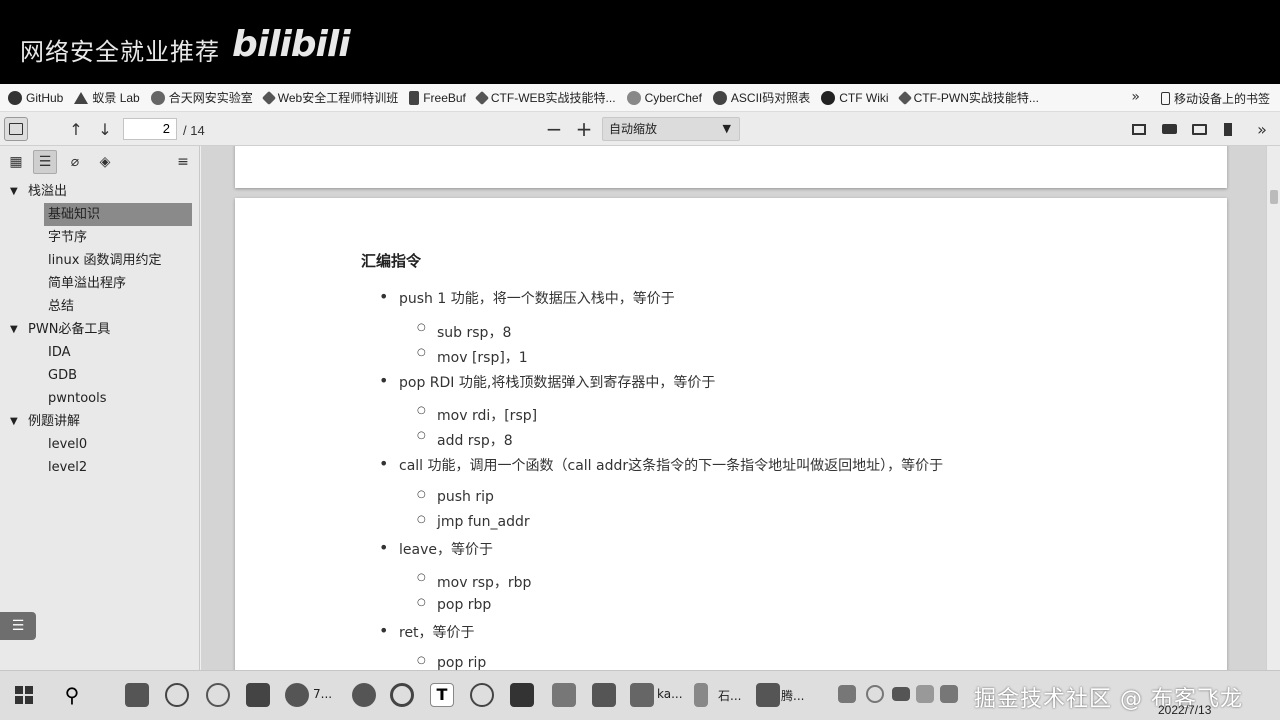 This screenshot has width=1280, height=720. I want to click on paperclip-icon: ⌀, so click(75, 162).